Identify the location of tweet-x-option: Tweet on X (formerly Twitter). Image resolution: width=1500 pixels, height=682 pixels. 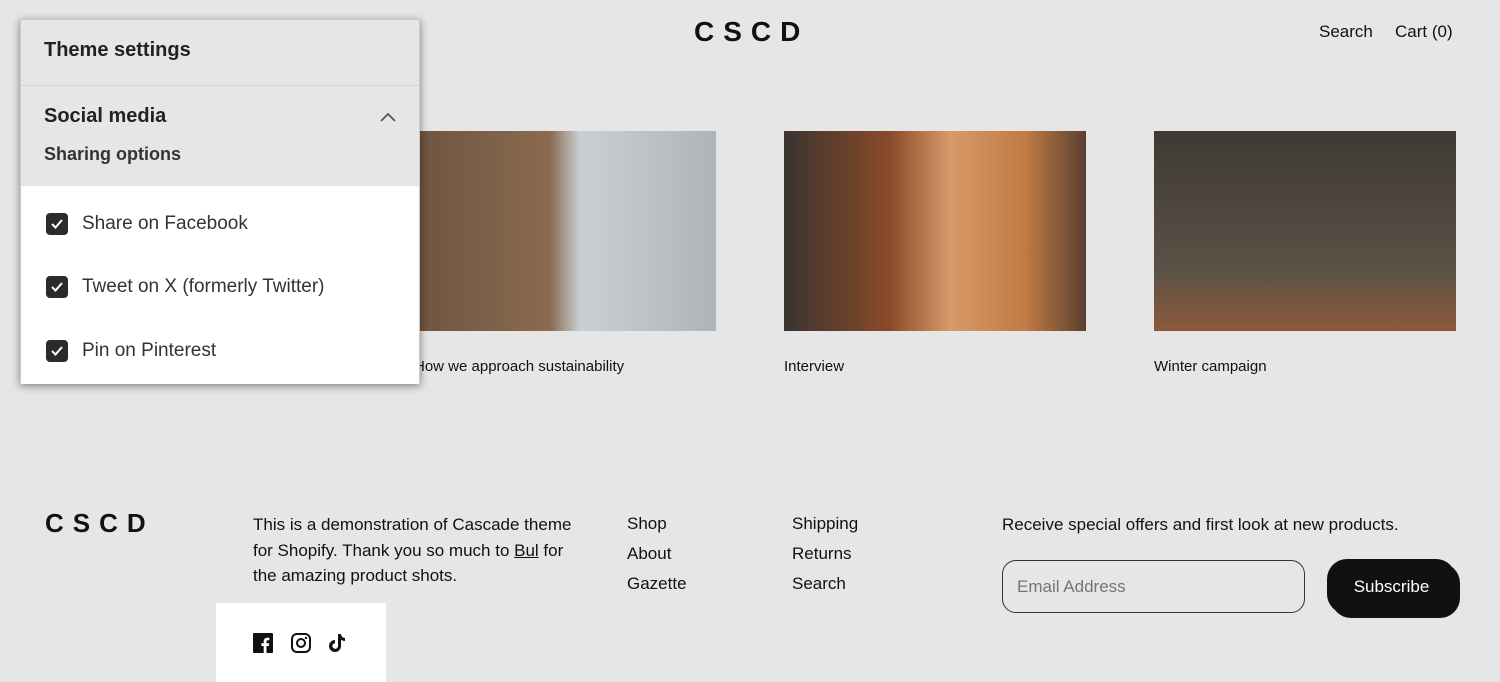
(220, 288).